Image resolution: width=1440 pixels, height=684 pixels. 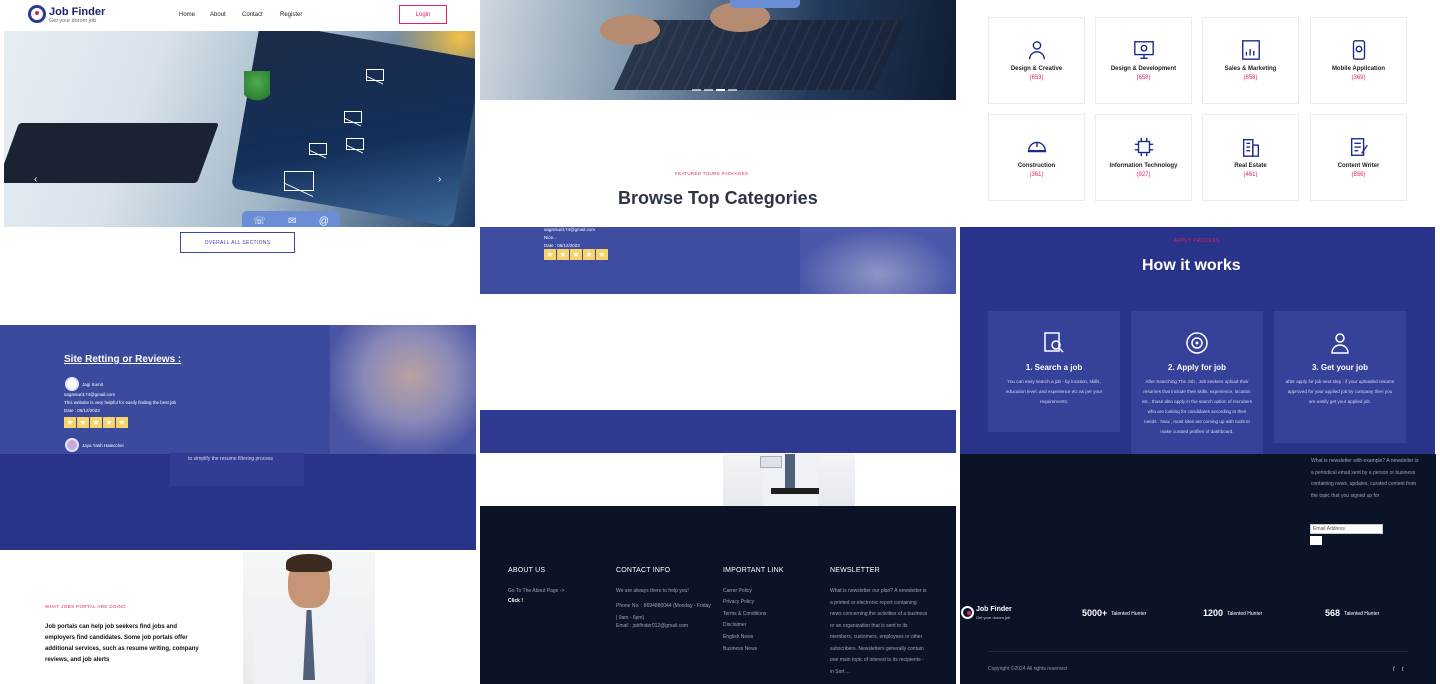 What do you see at coordinates (1054, 342) in the screenshot?
I see `search-document-icon` at bounding box center [1054, 342].